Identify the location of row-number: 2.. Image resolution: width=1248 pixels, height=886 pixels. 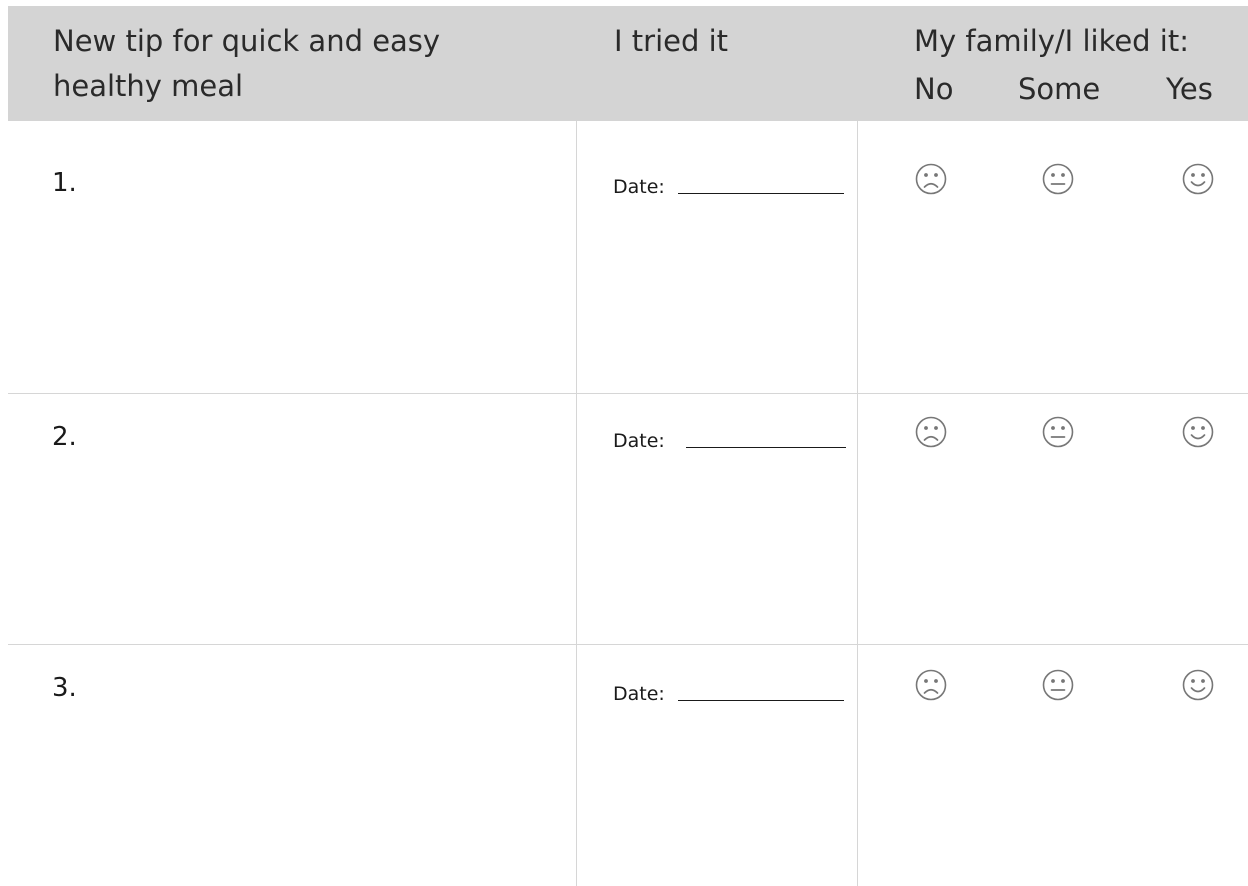
(64, 437).